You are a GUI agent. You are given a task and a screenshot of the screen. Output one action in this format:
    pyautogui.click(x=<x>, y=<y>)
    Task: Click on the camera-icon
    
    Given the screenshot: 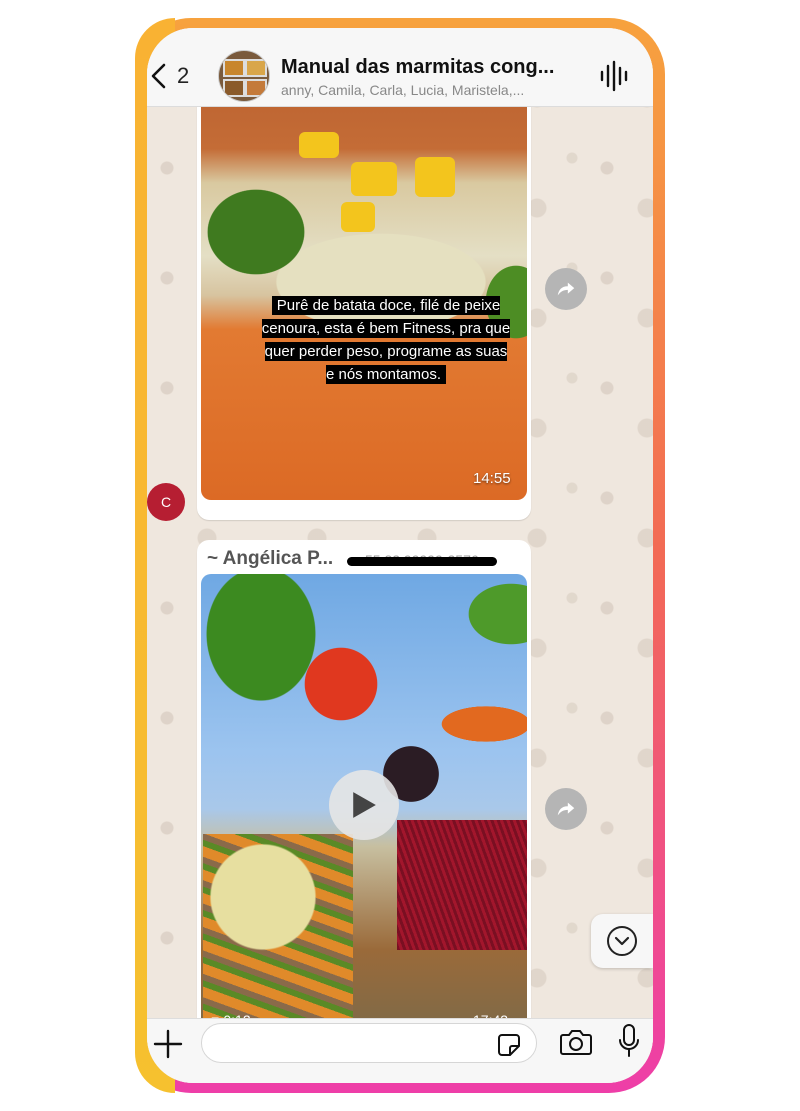 What is the action you would take?
    pyautogui.click(x=576, y=1042)
    